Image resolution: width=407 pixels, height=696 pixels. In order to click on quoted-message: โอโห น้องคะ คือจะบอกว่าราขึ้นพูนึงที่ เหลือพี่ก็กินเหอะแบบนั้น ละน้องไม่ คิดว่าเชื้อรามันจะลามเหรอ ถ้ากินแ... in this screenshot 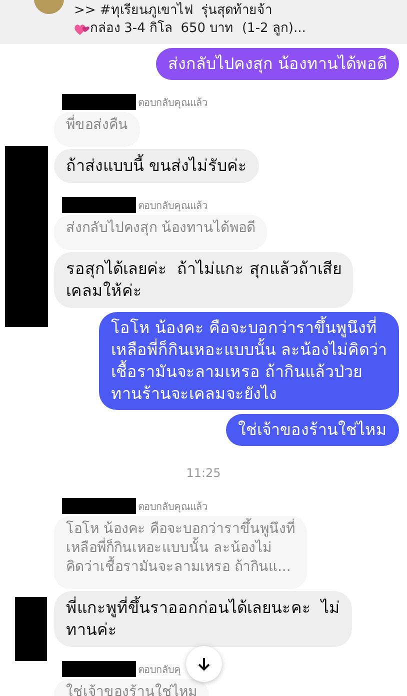, I will do `click(180, 552)`.